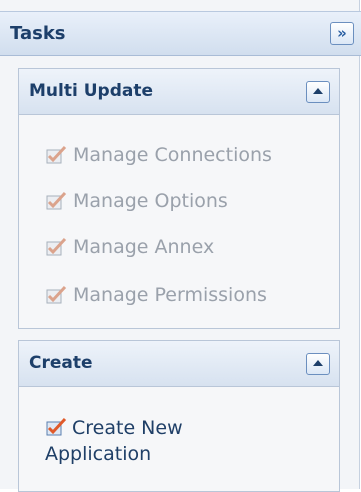  Describe the element at coordinates (144, 247) in the screenshot. I see `manage-annex-label: Manage Annex` at that location.